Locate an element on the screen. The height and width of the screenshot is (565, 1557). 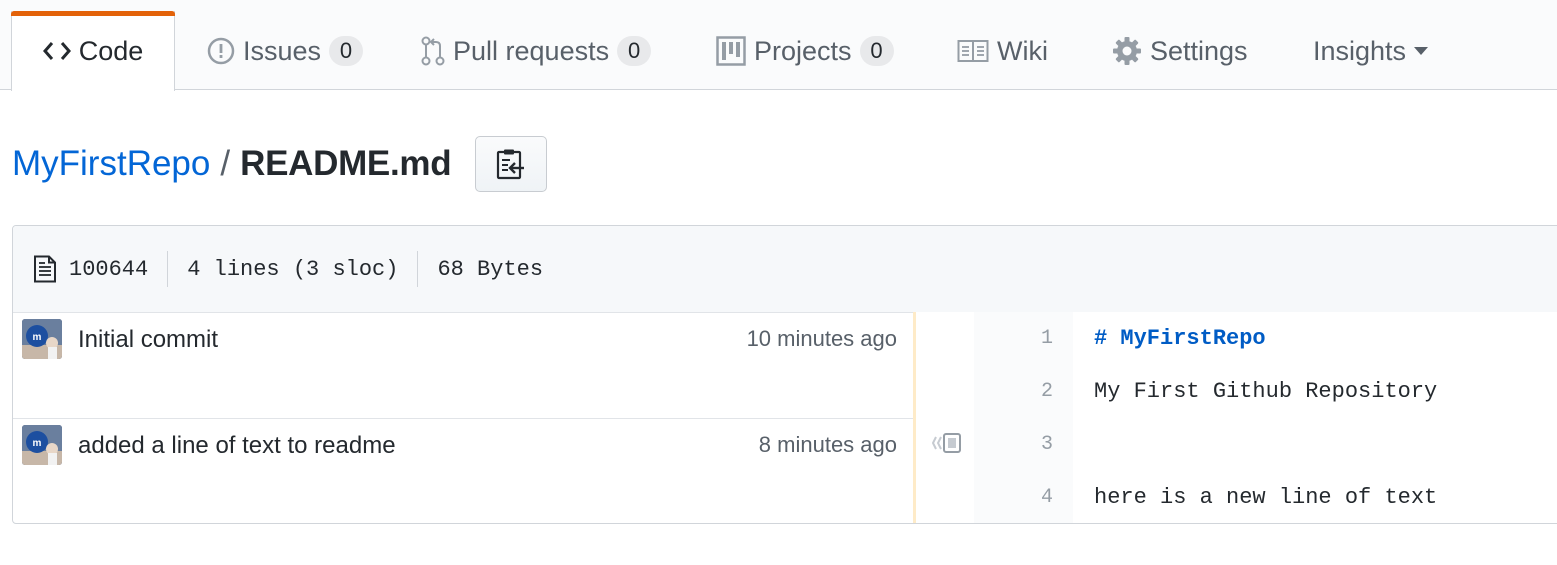
file-mode: 100644 is located at coordinates (109, 269).